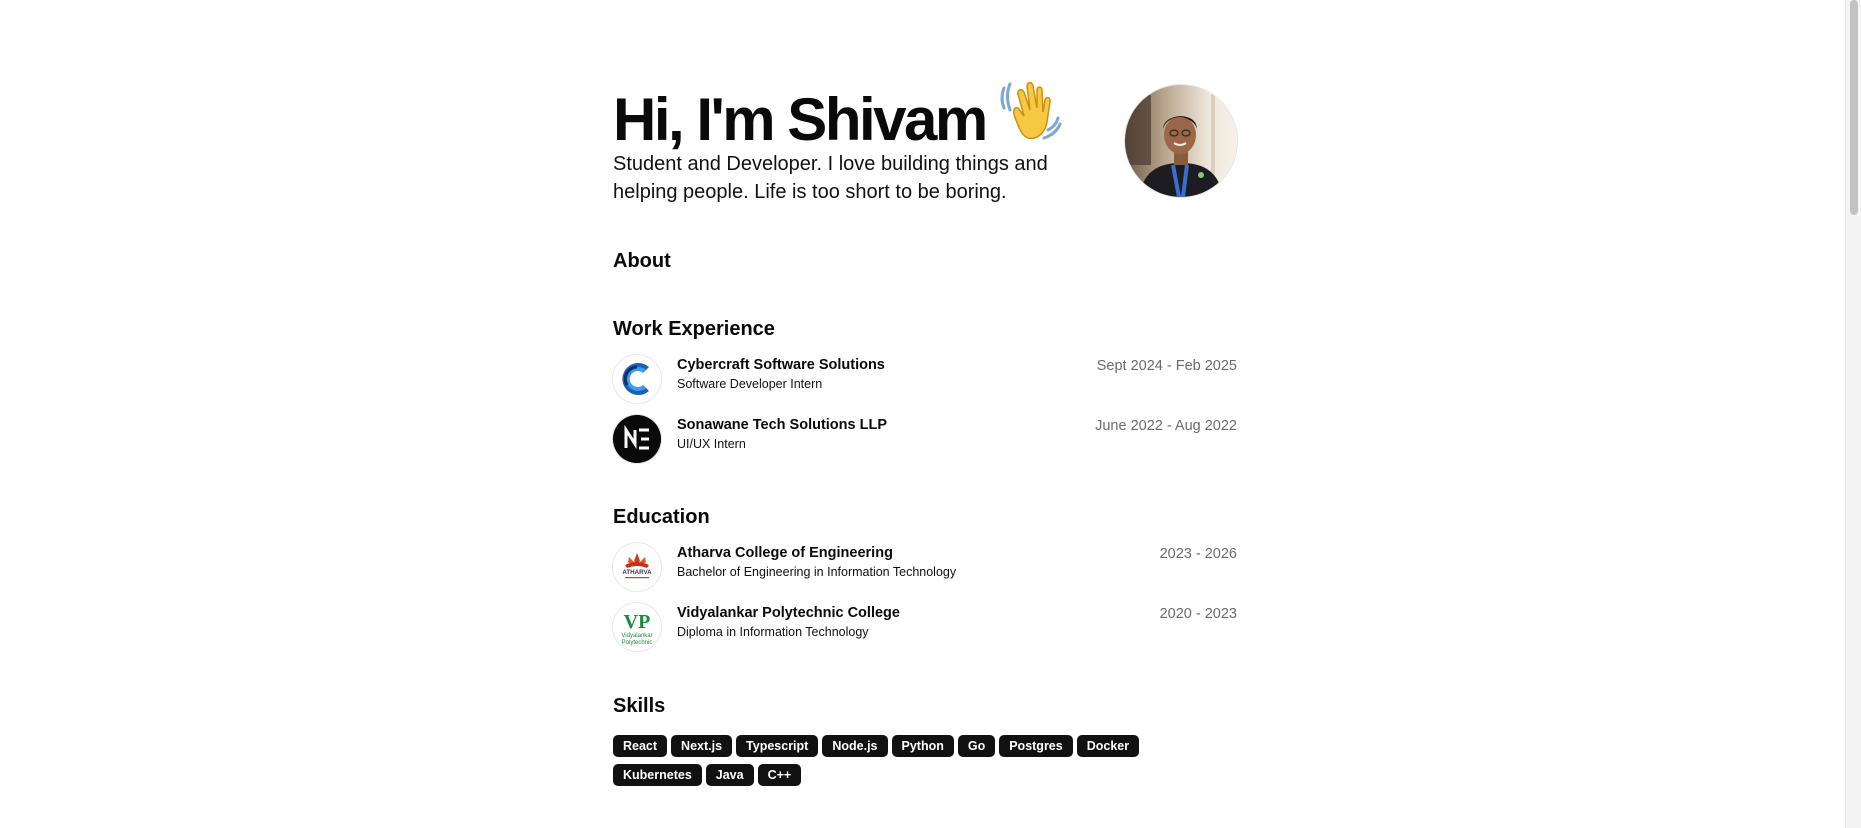 The image size is (1861, 828). What do you see at coordinates (779, 775) in the screenshot?
I see `skill-badge: C++` at bounding box center [779, 775].